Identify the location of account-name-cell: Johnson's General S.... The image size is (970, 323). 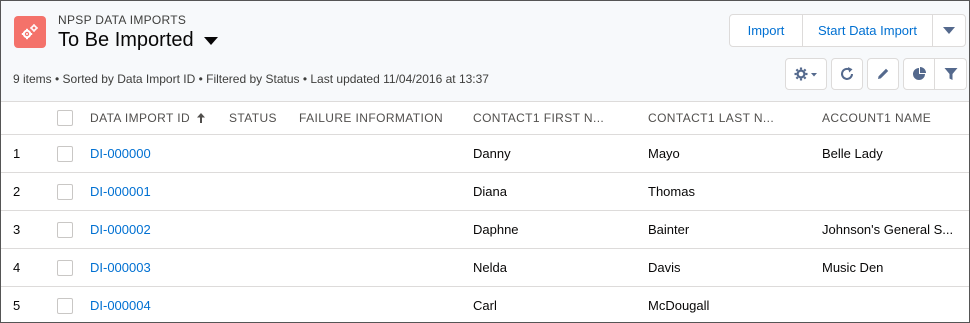
(888, 229).